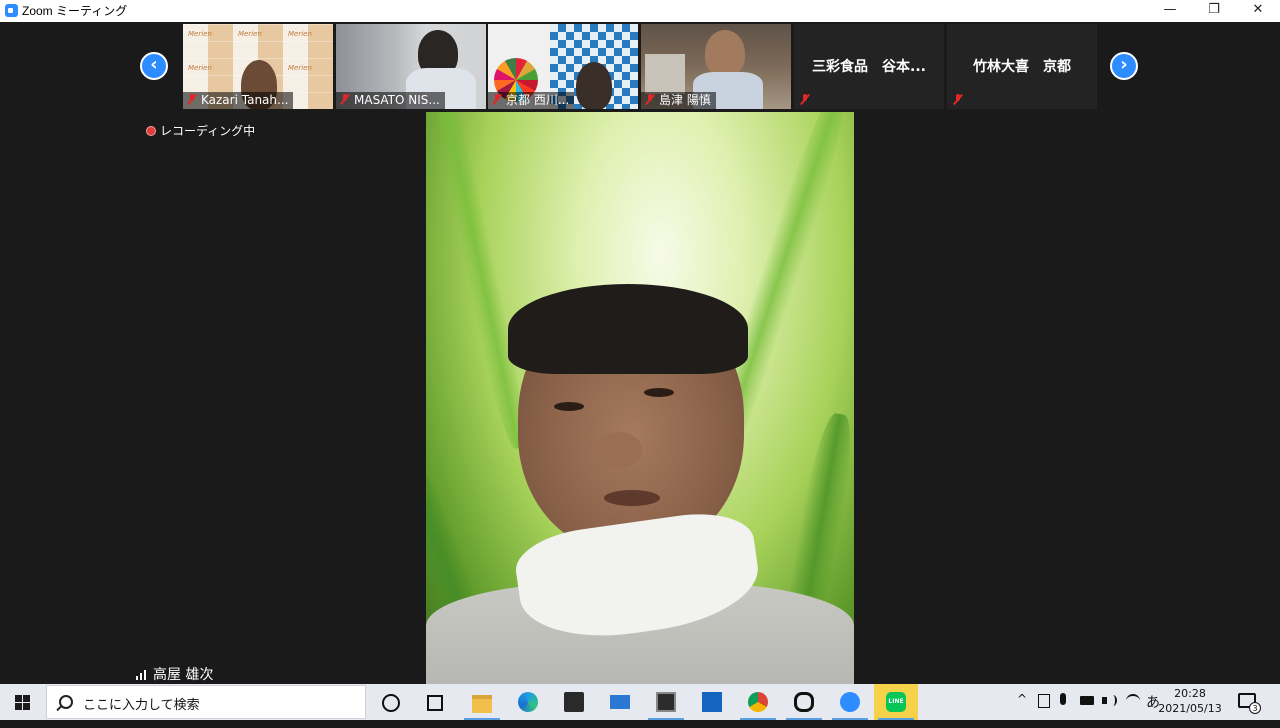 The width and height of the screenshot is (1280, 728). I want to click on recording-label: レコーディング中, so click(208, 131).